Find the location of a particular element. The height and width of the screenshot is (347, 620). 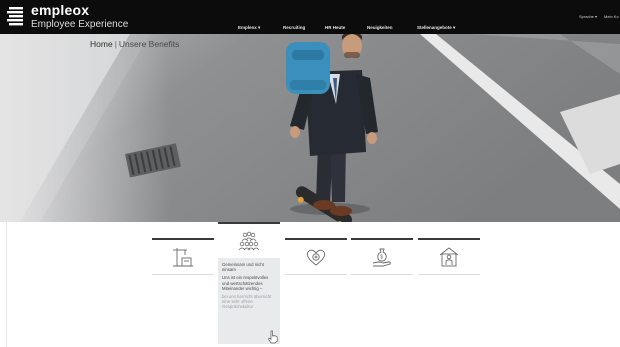

benefit-title: Gemeinsam und nicht einsam is located at coordinates (243, 267).